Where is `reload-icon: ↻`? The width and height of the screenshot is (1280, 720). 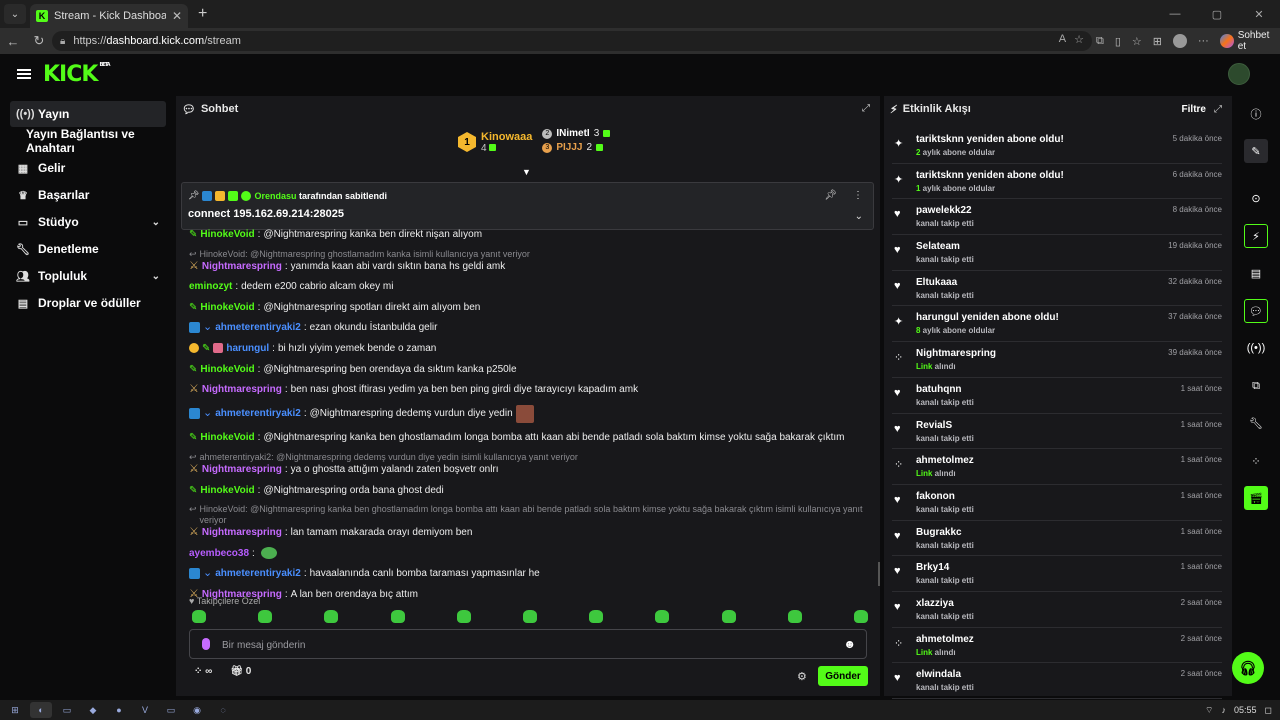 reload-icon: ↻ is located at coordinates (39, 41).